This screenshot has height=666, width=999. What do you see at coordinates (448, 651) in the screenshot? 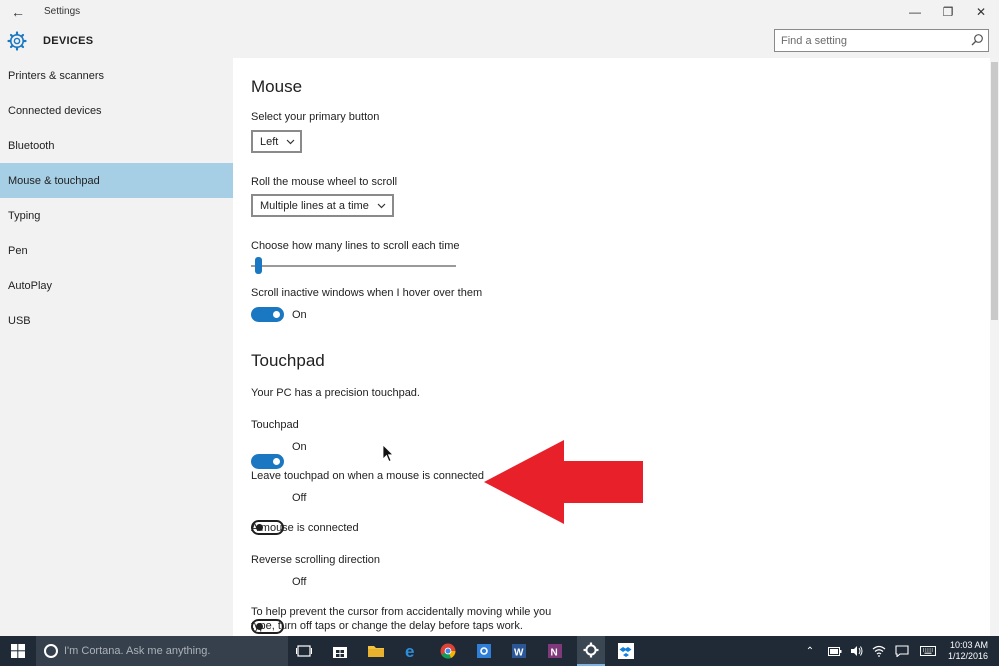
I see `chrome-icon` at bounding box center [448, 651].